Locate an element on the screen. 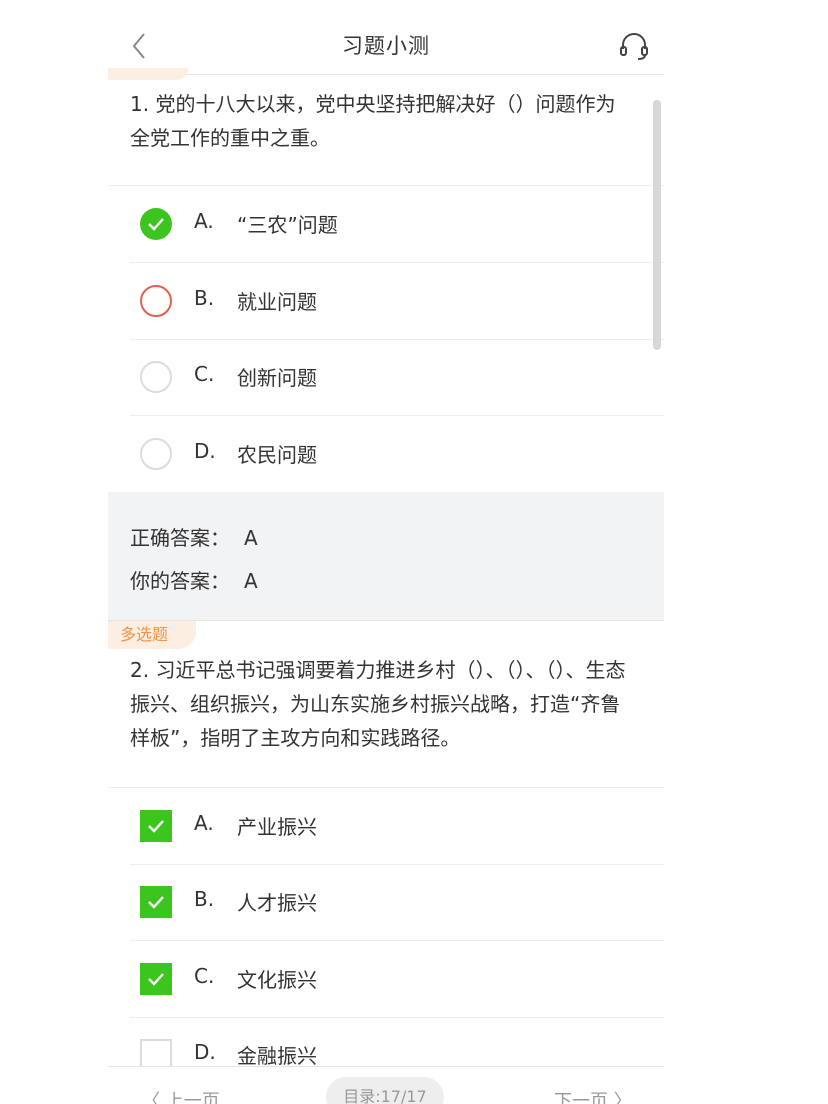 This screenshot has width=828, height=1104. option-text: 农民问题 is located at coordinates (277, 455).